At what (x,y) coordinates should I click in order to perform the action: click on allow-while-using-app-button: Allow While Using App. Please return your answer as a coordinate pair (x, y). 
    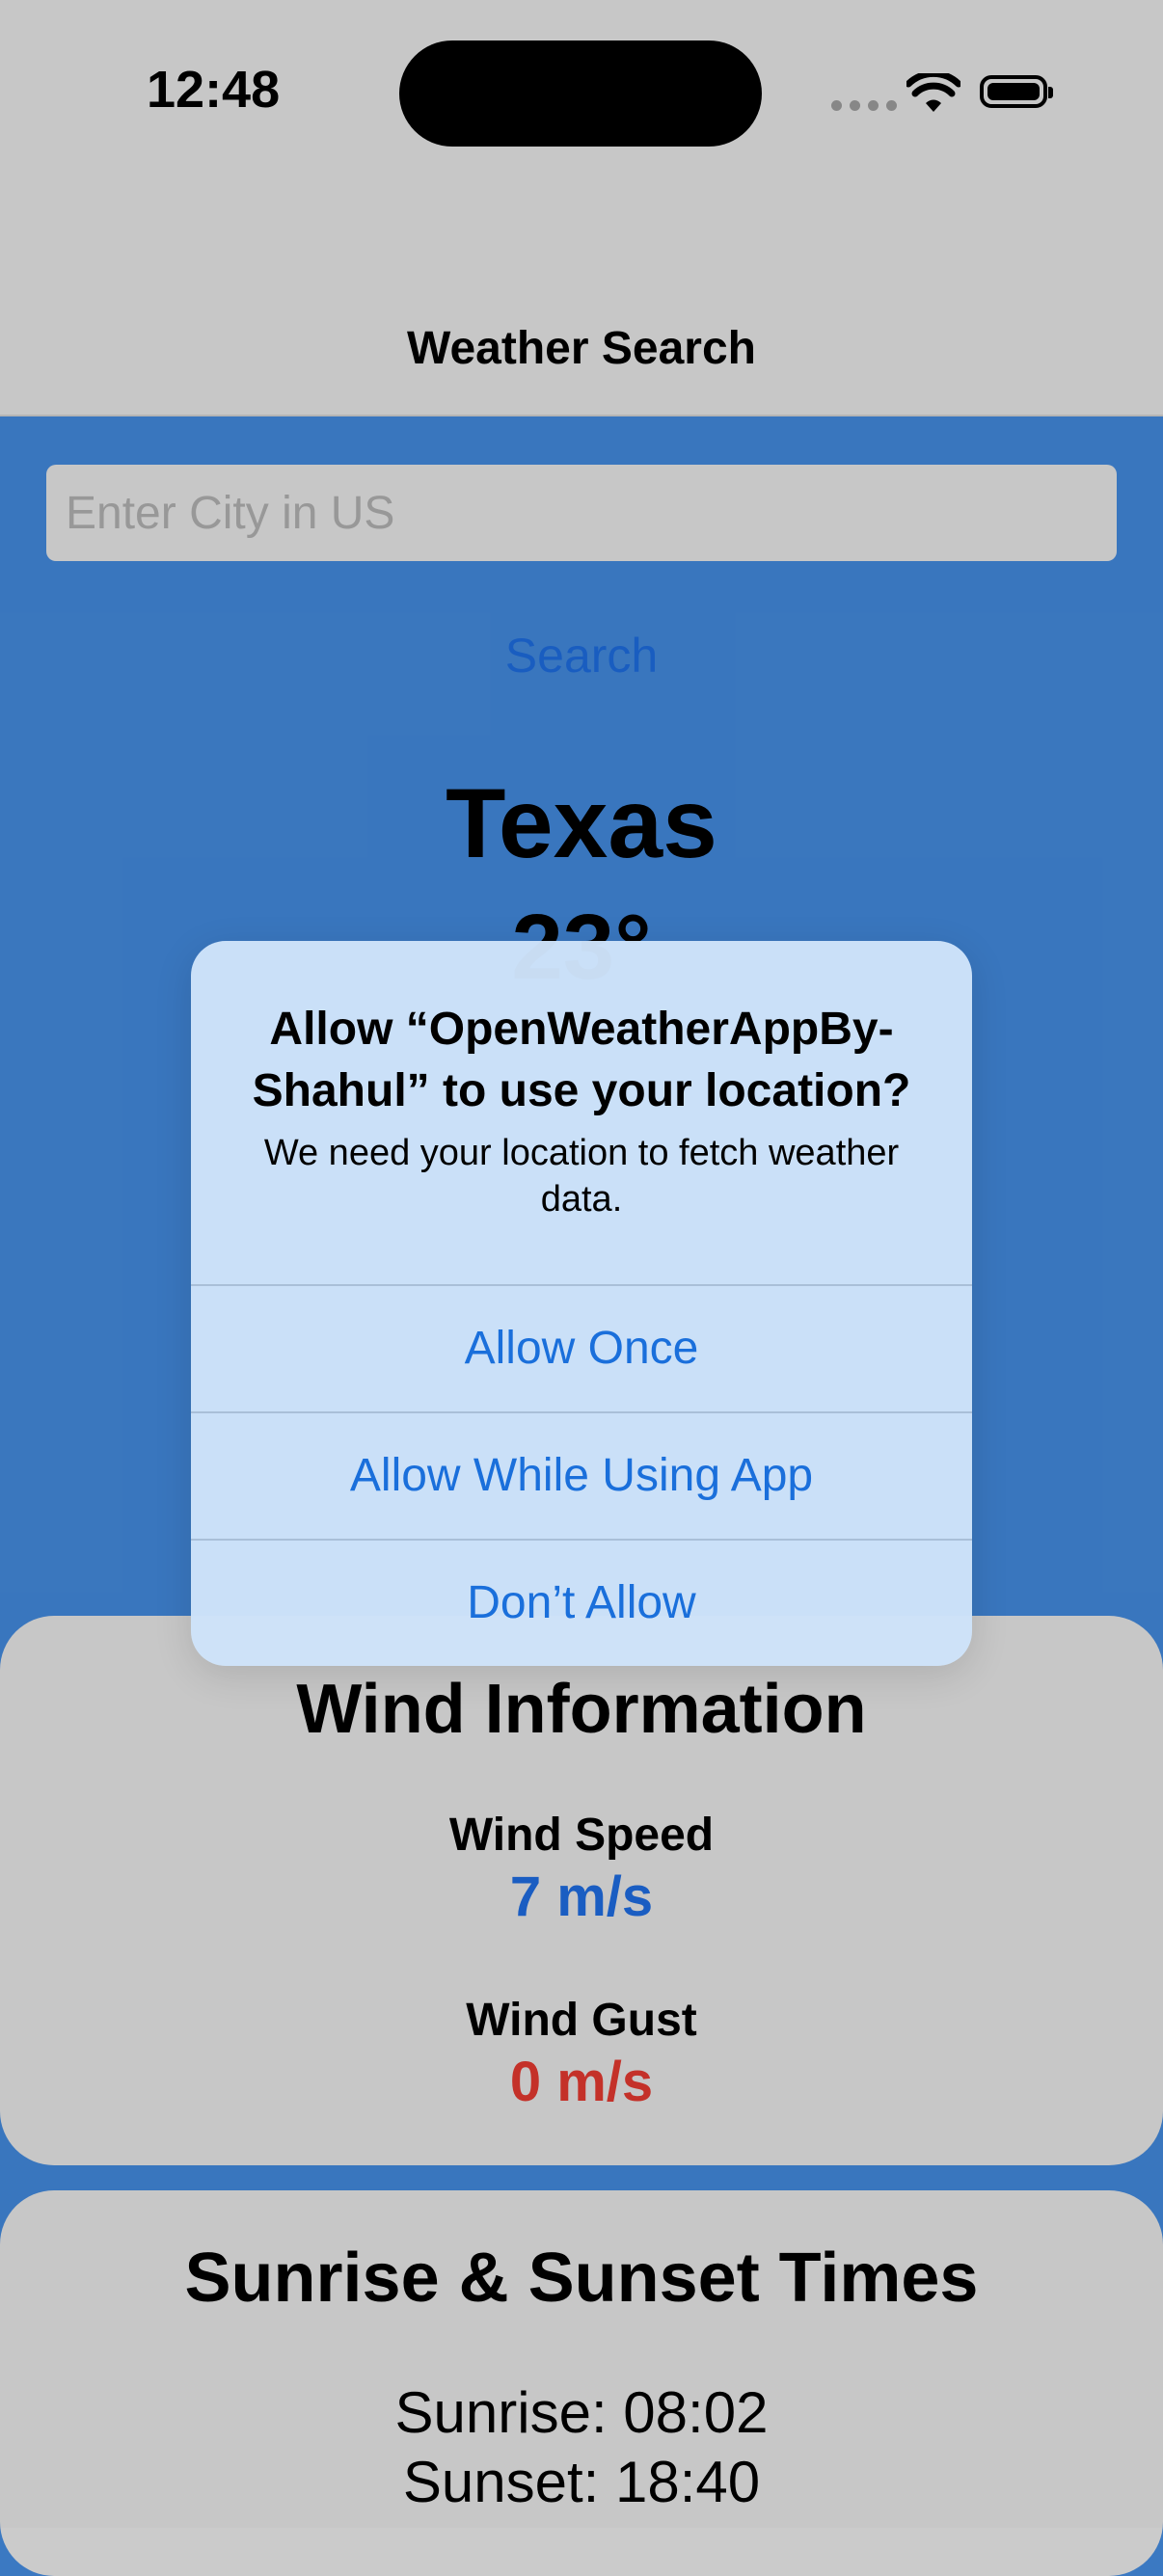
    Looking at the image, I should click on (581, 1475).